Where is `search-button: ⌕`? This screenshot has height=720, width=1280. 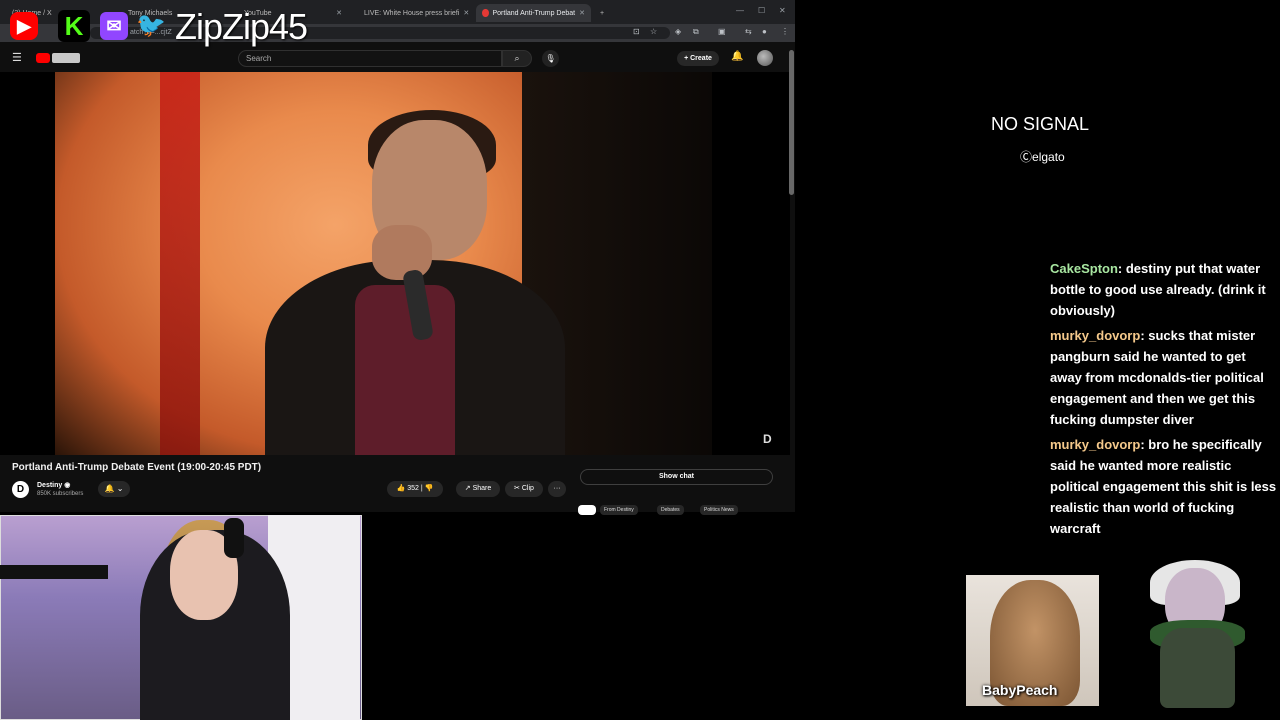 search-button: ⌕ is located at coordinates (517, 58).